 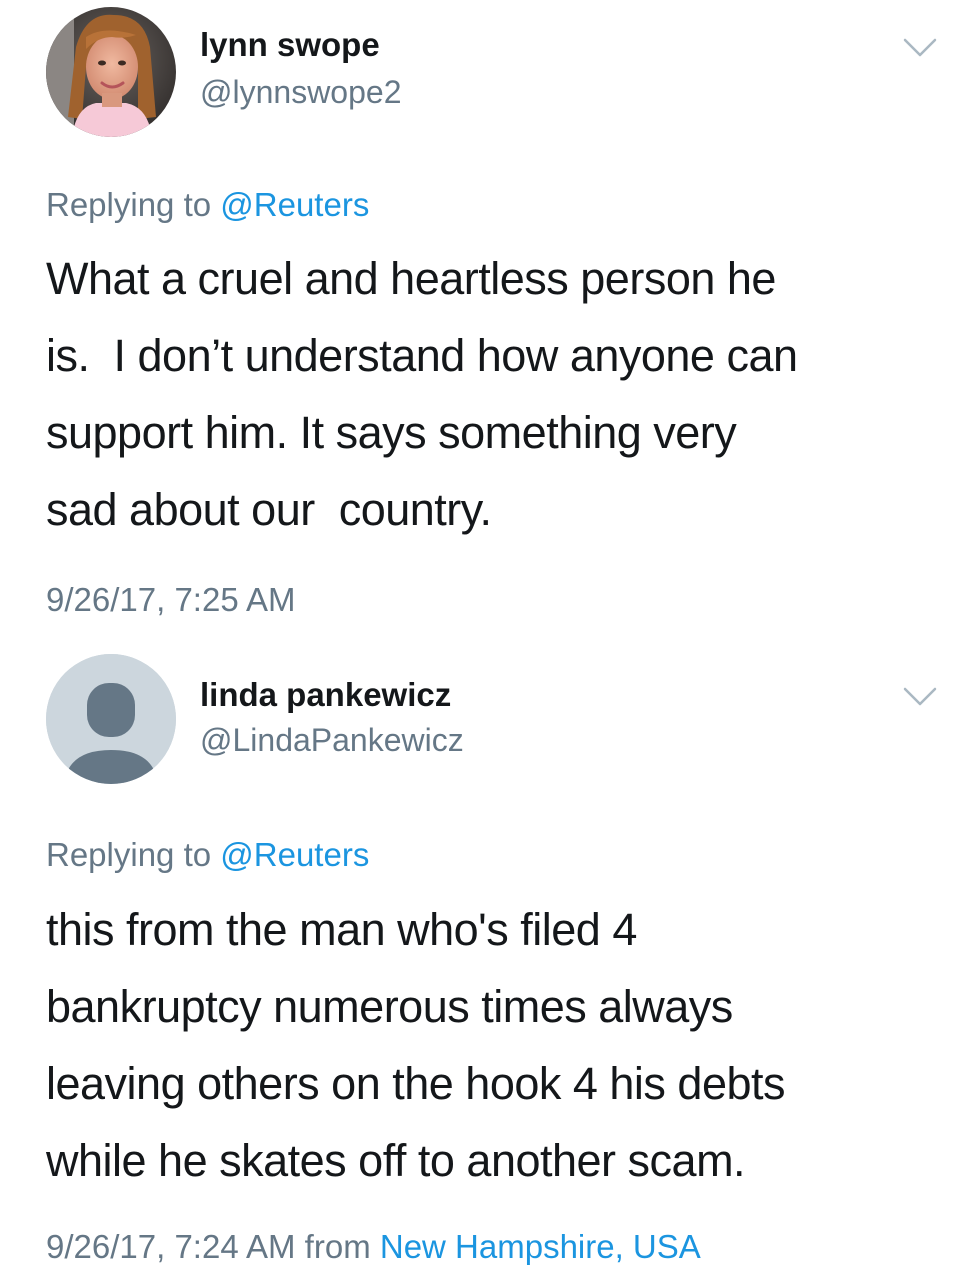 I want to click on profile-photo-icon, so click(x=111, y=72).